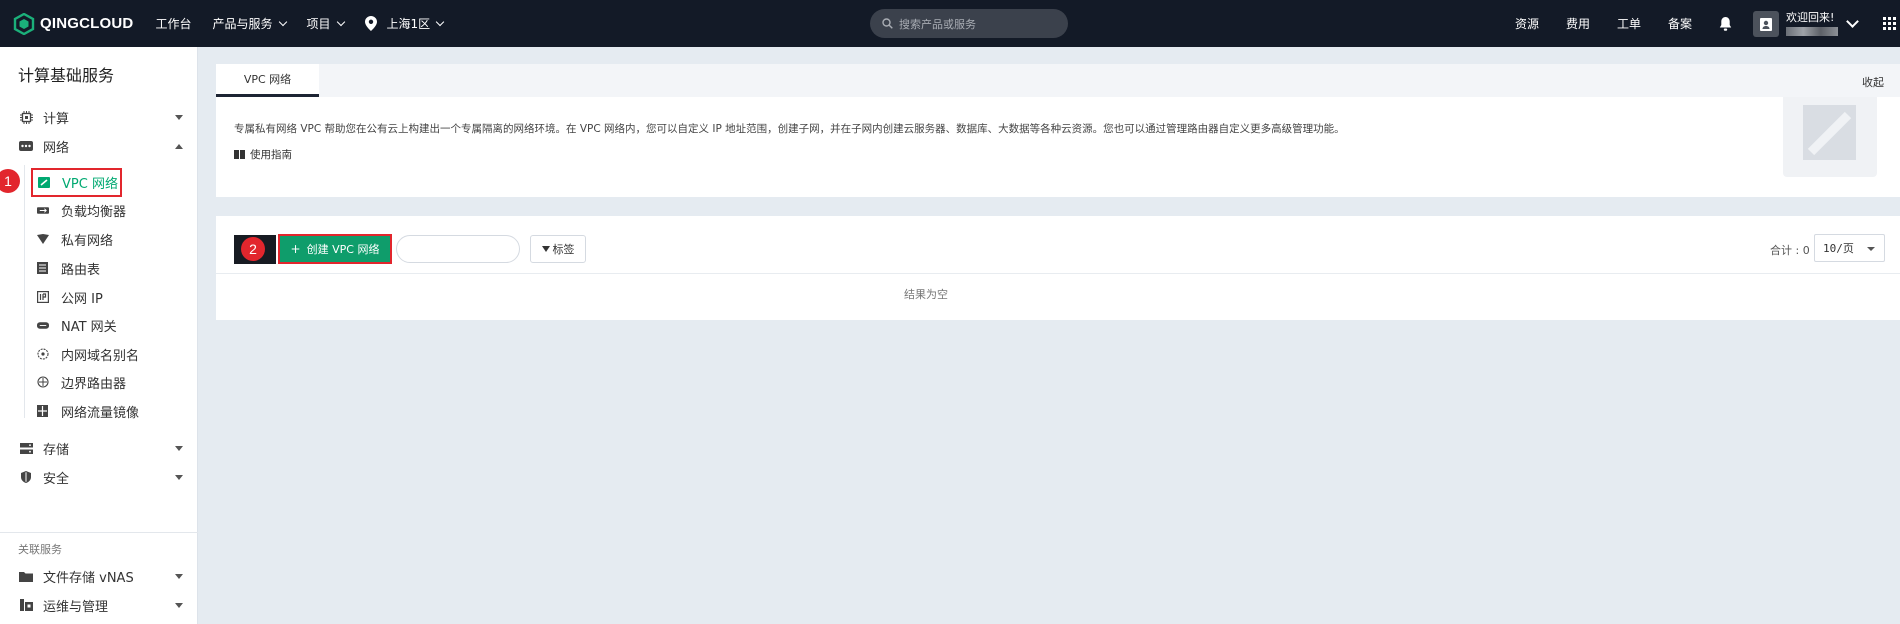 The image size is (1900, 624). What do you see at coordinates (937, 24) in the screenshot?
I see `search-placeholder: 搜索产品或服务` at bounding box center [937, 24].